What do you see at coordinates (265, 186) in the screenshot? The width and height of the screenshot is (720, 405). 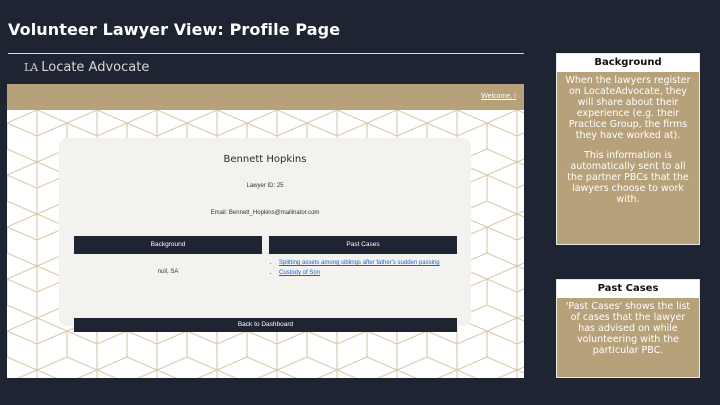 I see `lawyer-id: Lawyer ID: 25` at bounding box center [265, 186].